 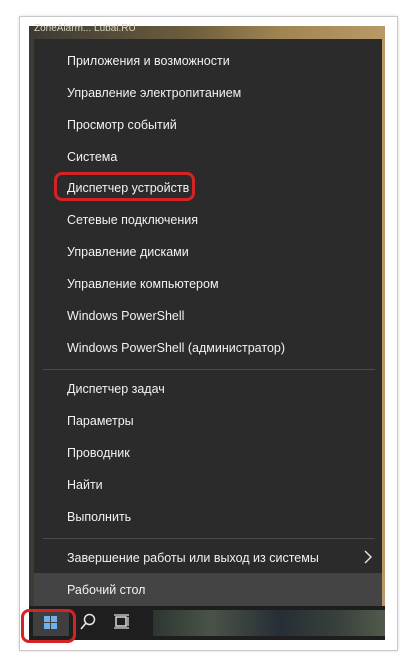 I want to click on wallpaper-text: ZoneAlarm... Lubal.RU, so click(x=85, y=28).